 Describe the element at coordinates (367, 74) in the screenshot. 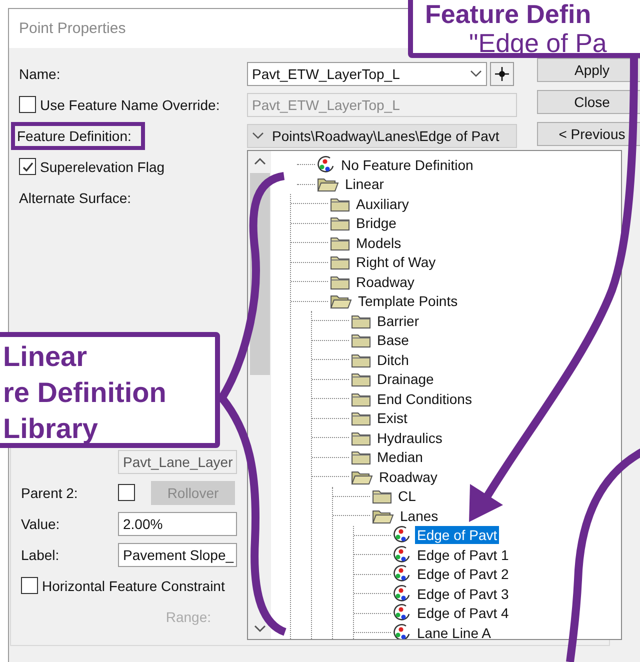

I see `name-combo-box: Pavt_ETW_LayerTop_L` at that location.